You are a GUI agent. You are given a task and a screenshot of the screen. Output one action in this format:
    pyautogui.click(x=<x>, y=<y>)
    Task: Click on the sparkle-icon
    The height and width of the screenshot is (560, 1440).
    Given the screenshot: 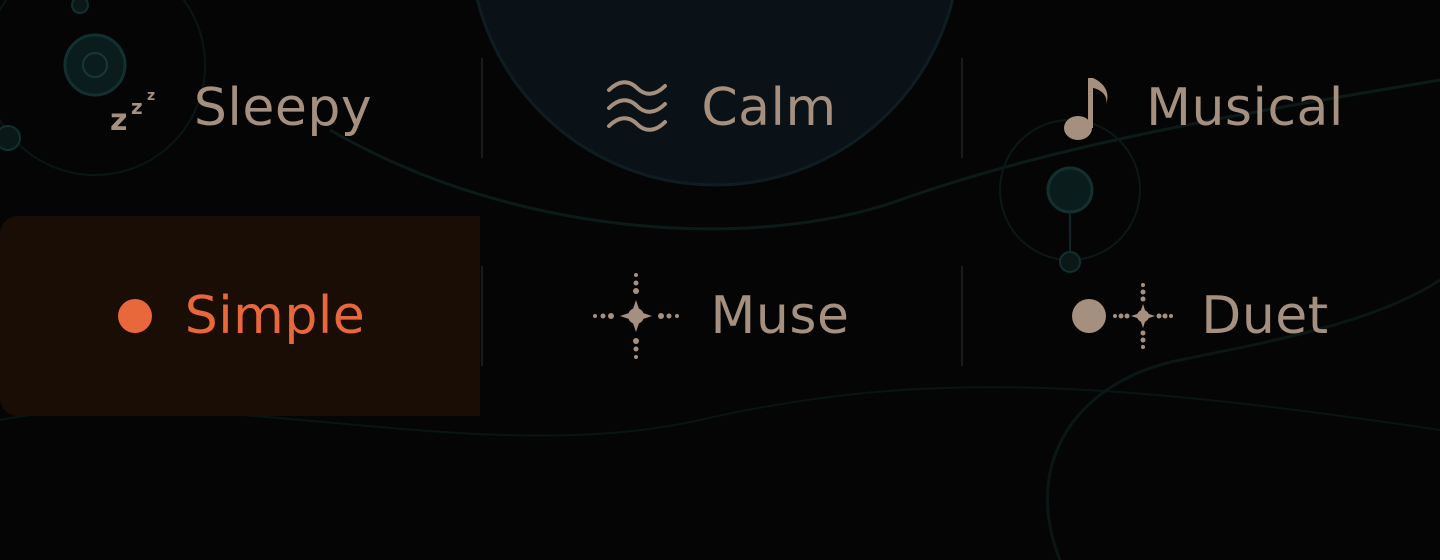 What is the action you would take?
    pyautogui.click(x=636, y=316)
    